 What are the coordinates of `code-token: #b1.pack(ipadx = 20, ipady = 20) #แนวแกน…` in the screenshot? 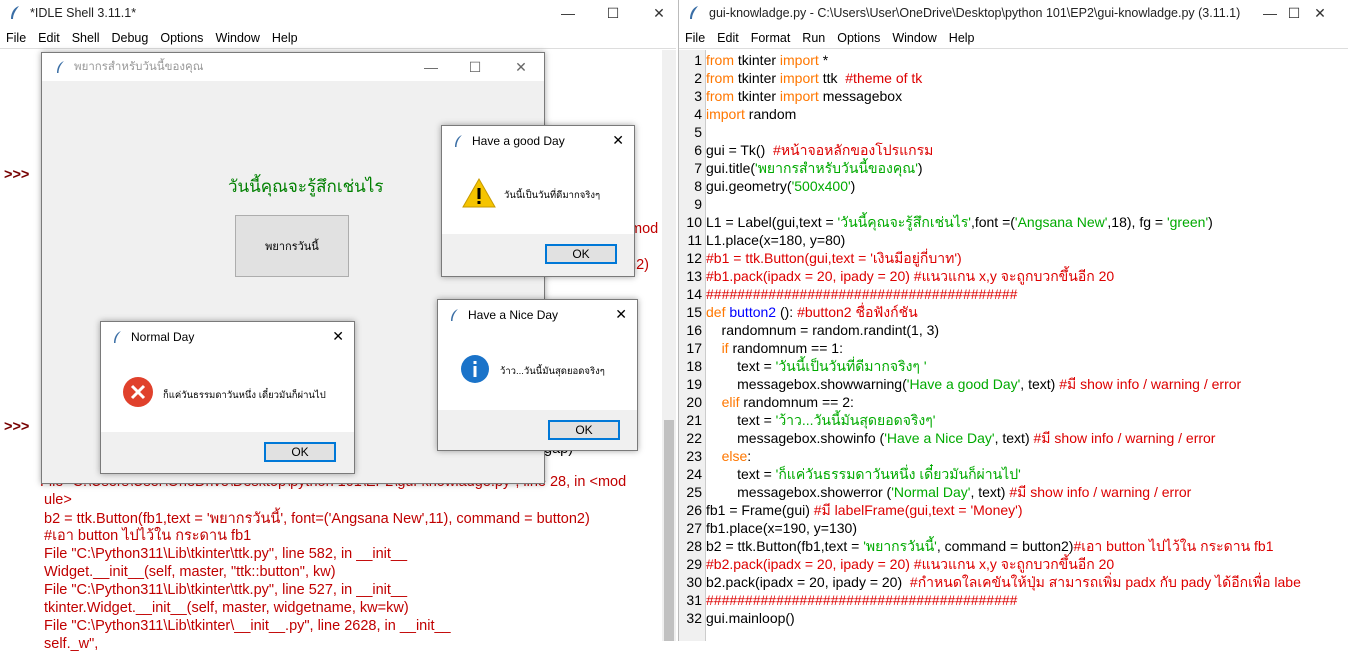 It's located at (910, 276).